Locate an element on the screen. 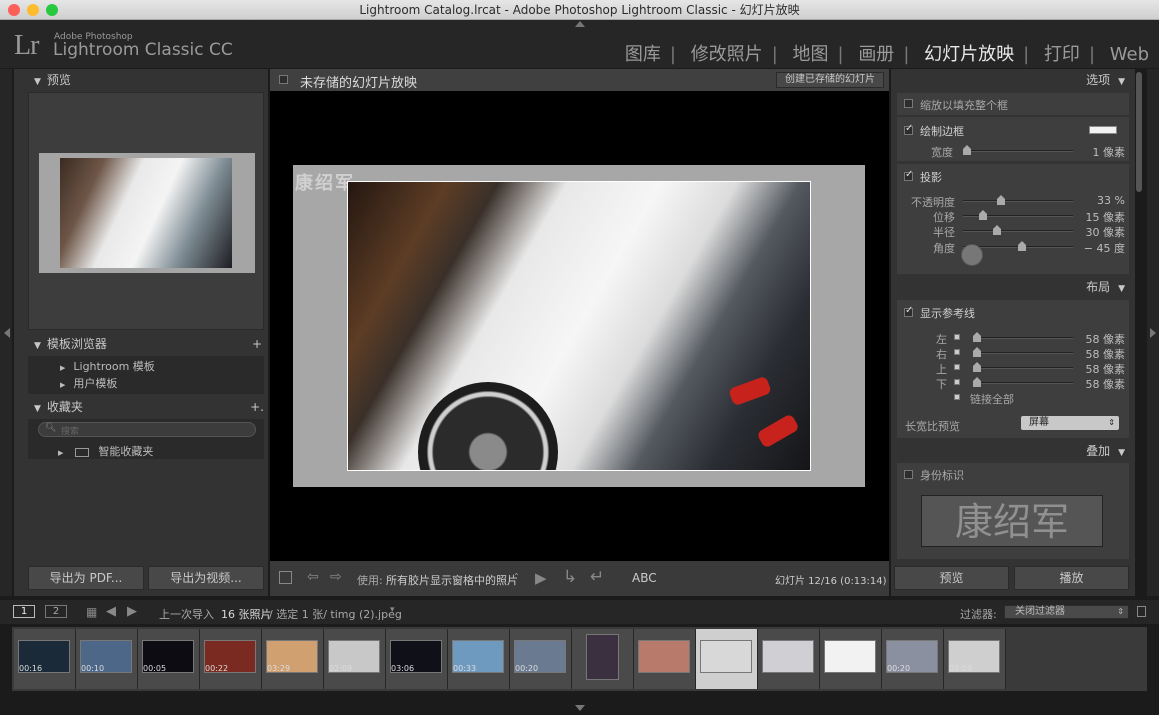  module-map: 地图 is located at coordinates (811, 53).